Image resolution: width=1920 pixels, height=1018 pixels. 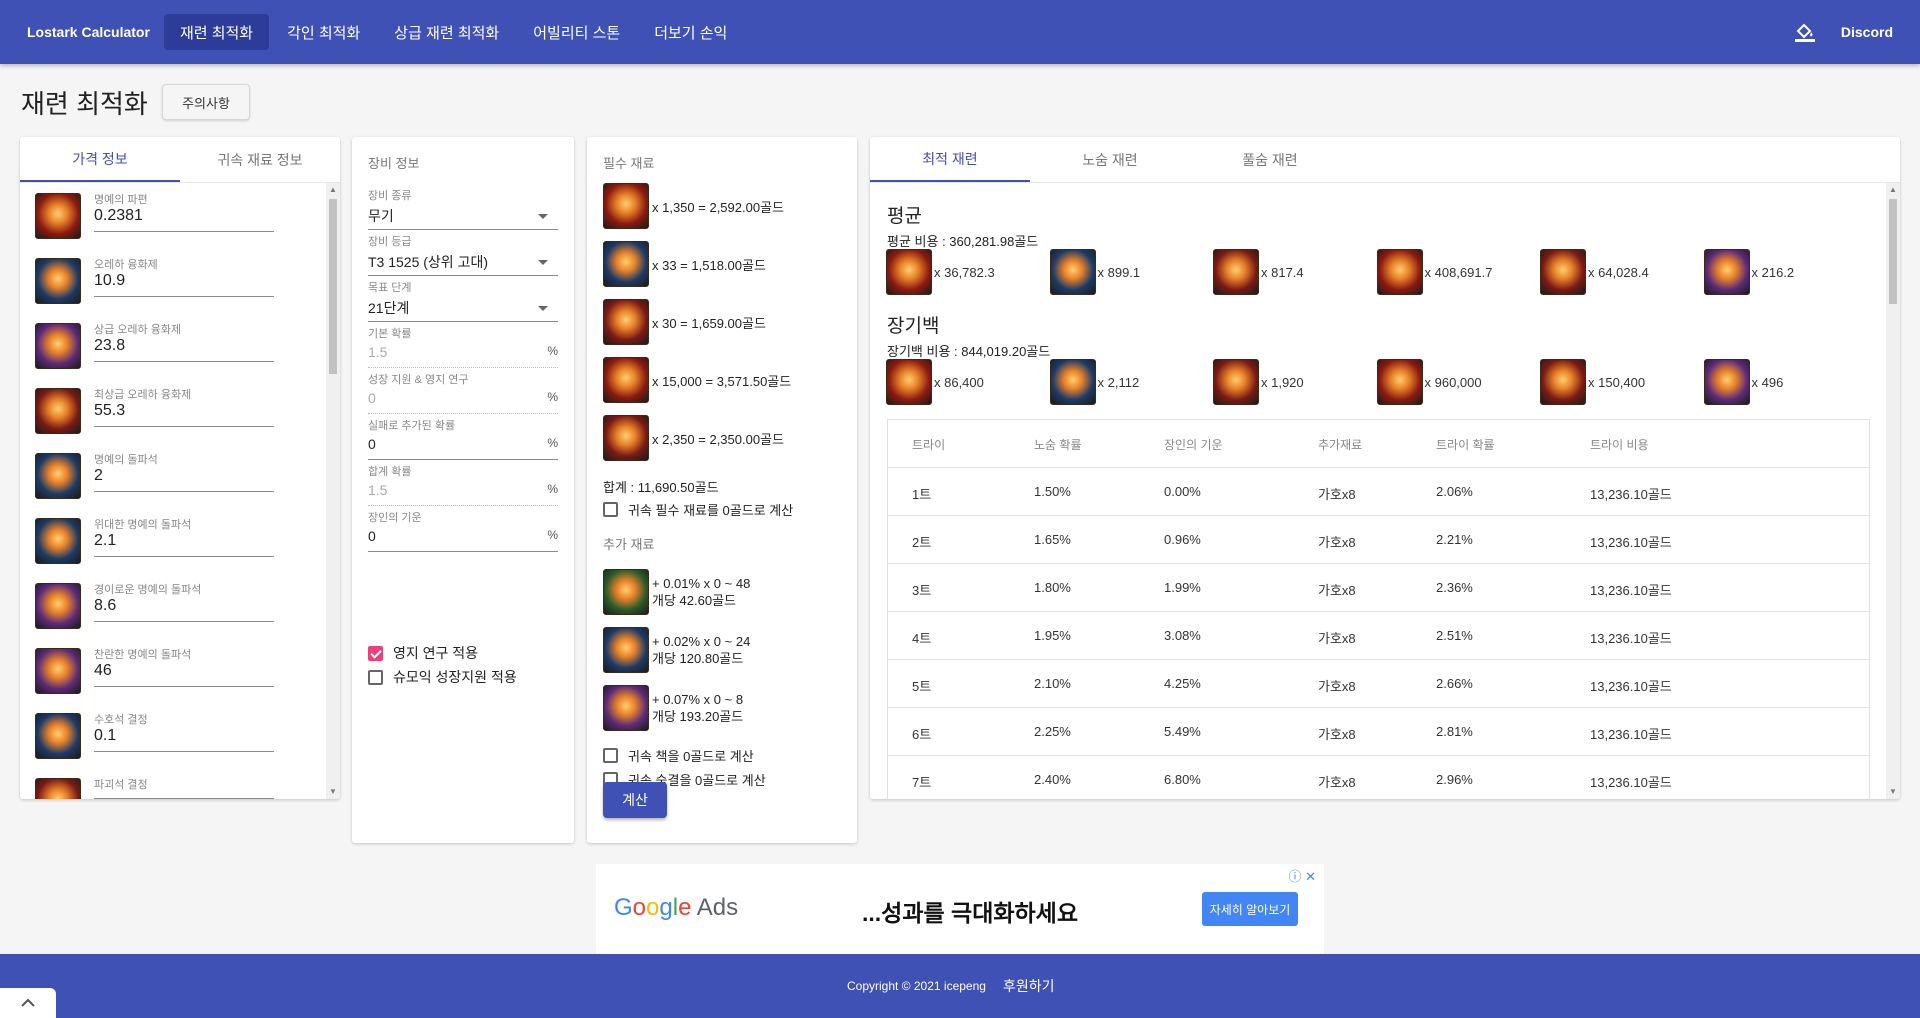 I want to click on tab-price-info: 가격 정보, so click(x=100, y=159).